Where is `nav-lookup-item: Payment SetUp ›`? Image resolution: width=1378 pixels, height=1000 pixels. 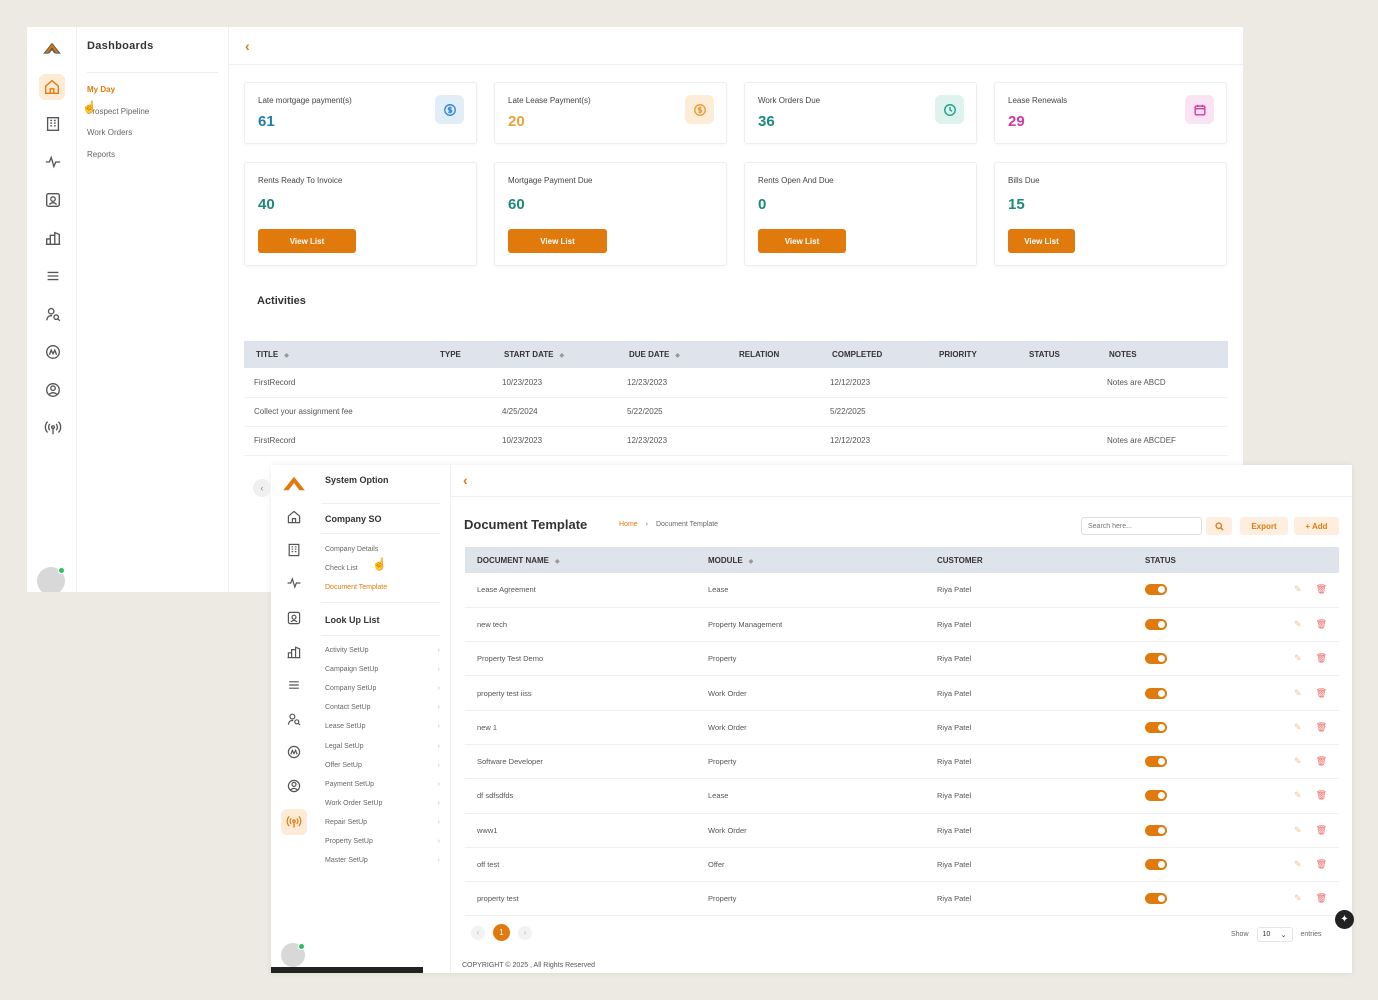
nav-lookup-item: Payment SetUp › is located at coordinates (382, 784).